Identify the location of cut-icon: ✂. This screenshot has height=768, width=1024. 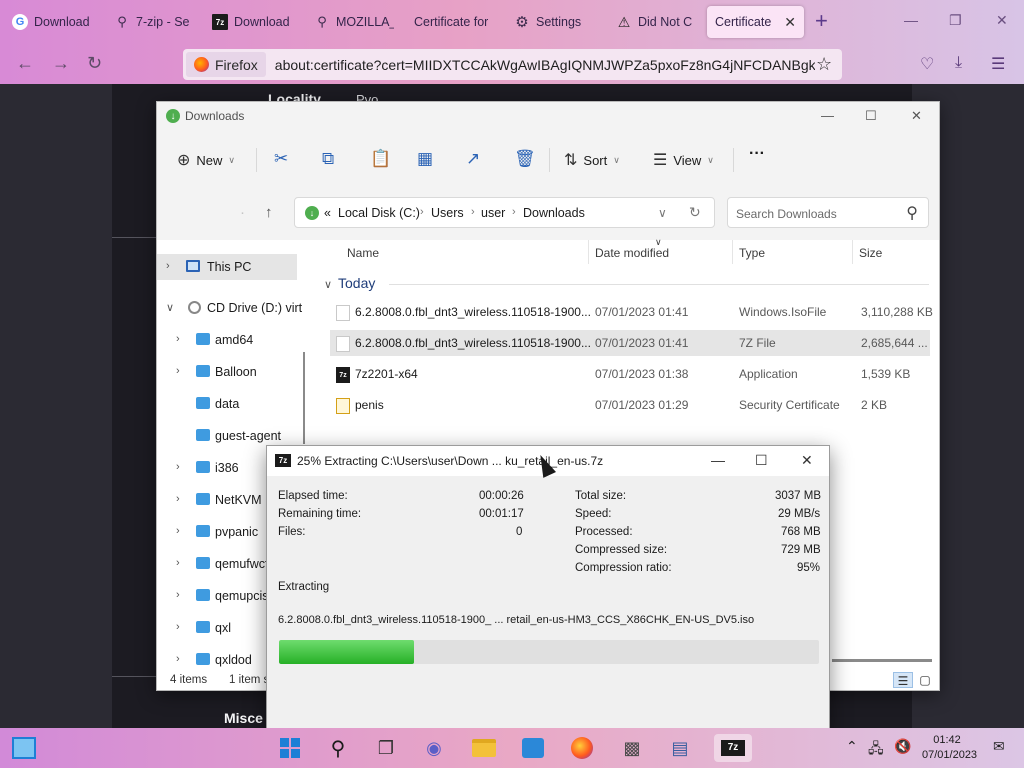
(281, 159).